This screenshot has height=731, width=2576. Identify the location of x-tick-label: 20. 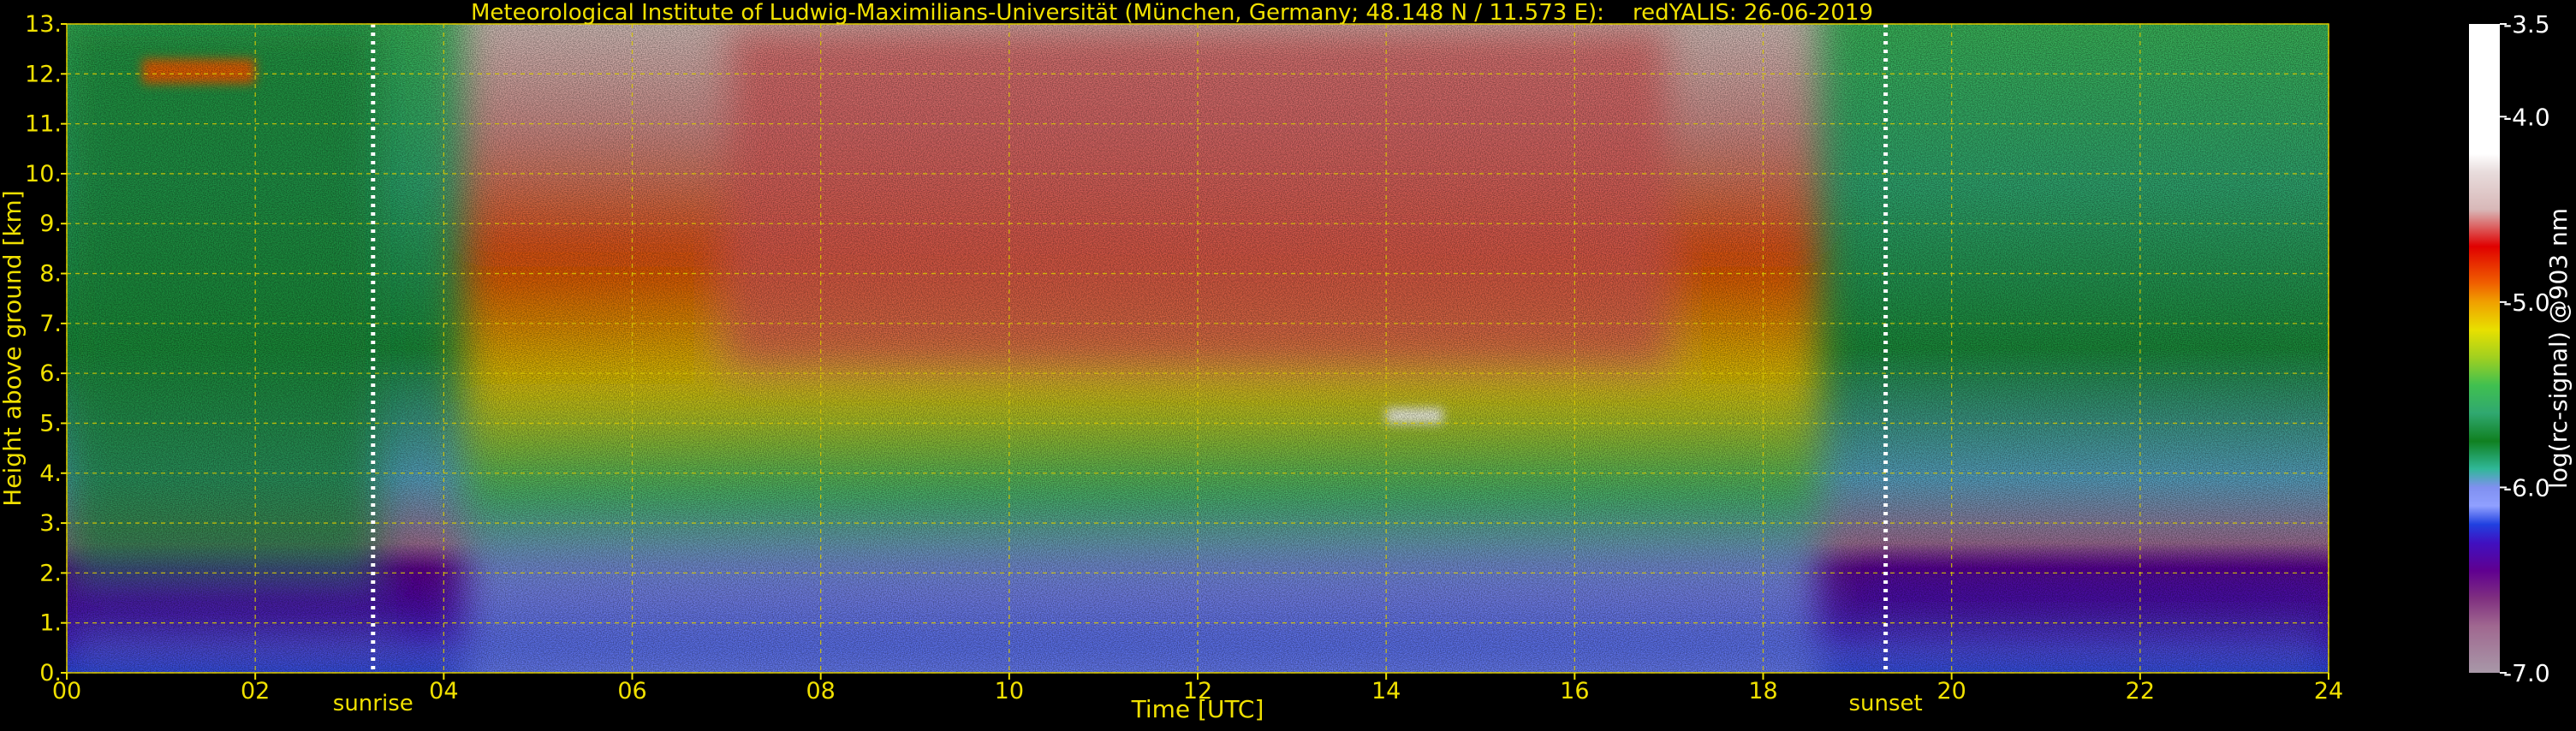
(1951, 691).